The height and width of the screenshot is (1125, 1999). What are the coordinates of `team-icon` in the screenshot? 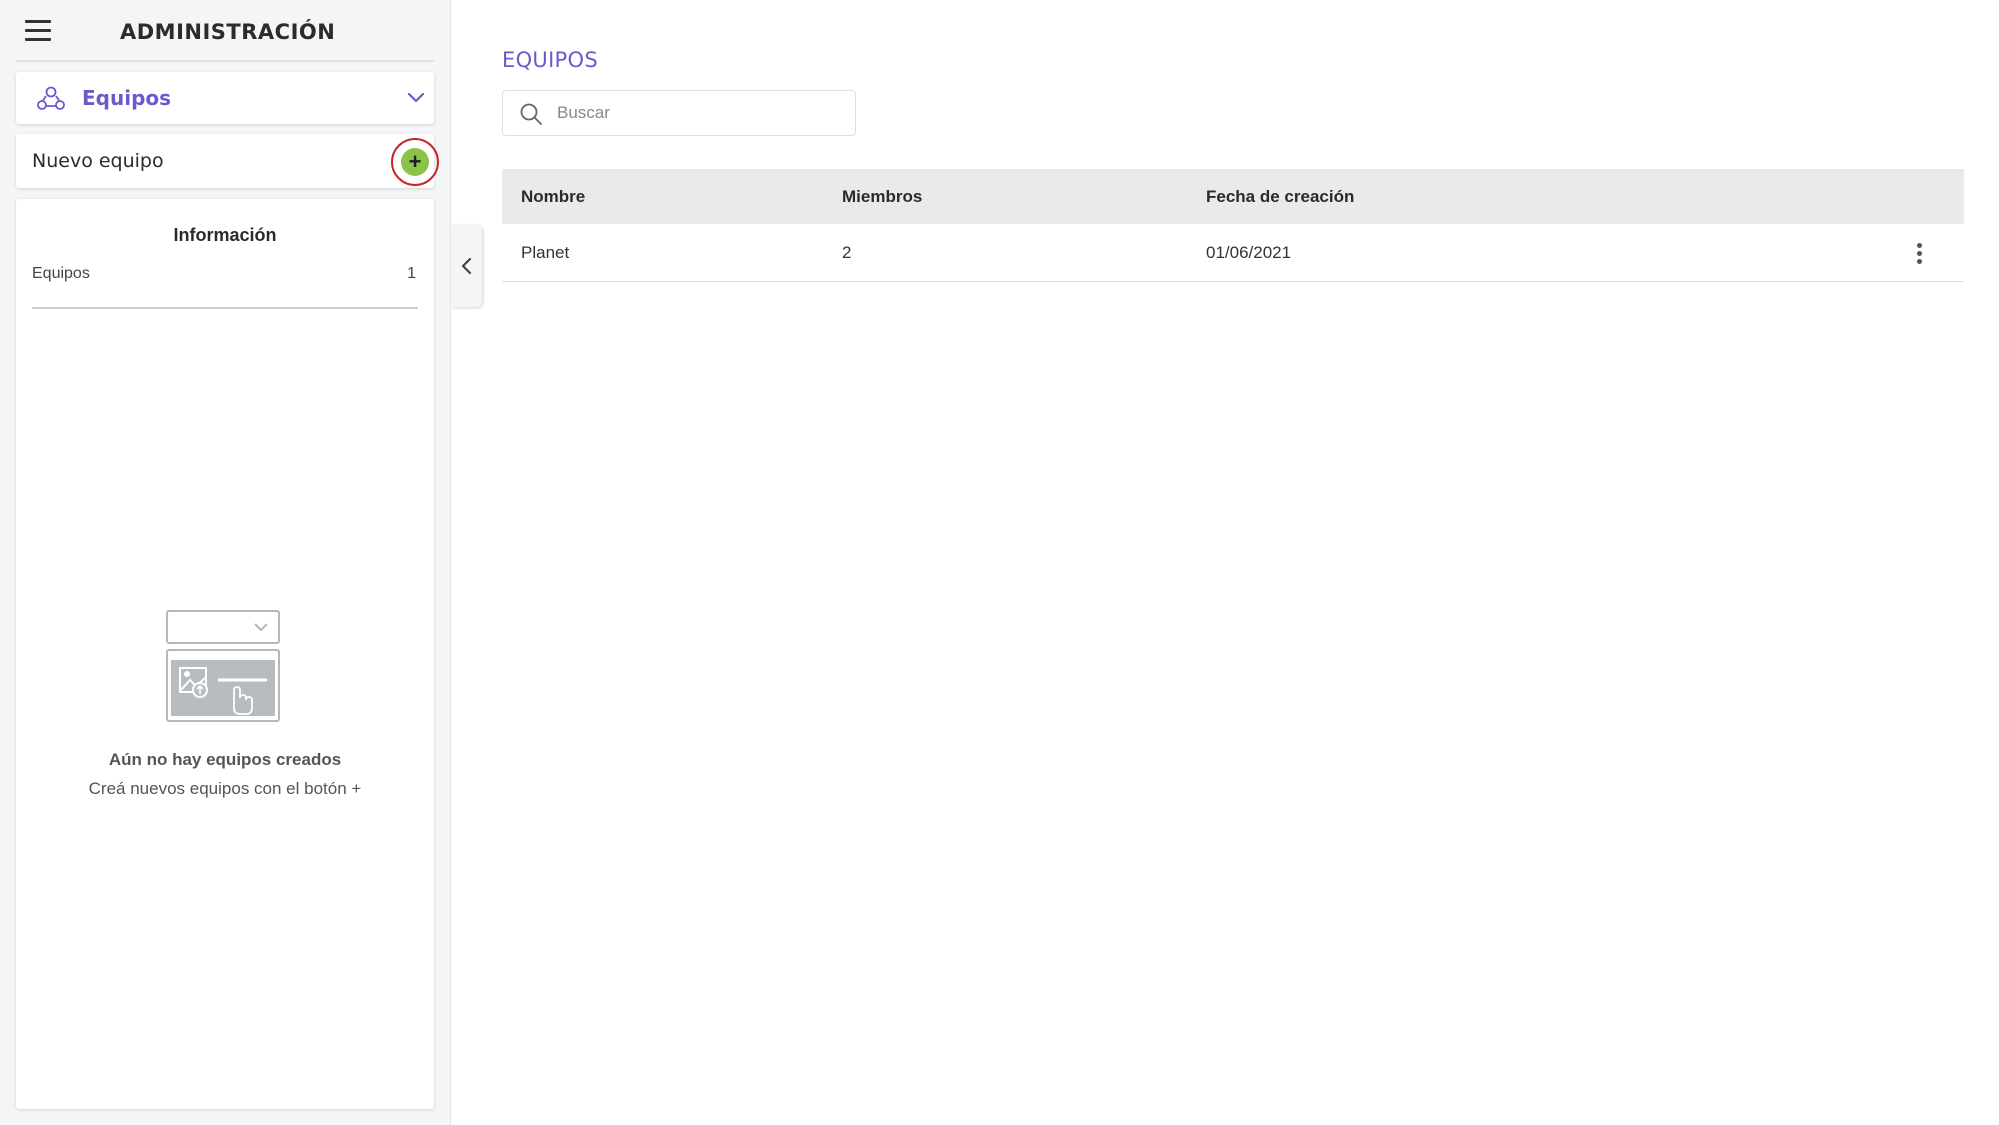 It's located at (51, 98).